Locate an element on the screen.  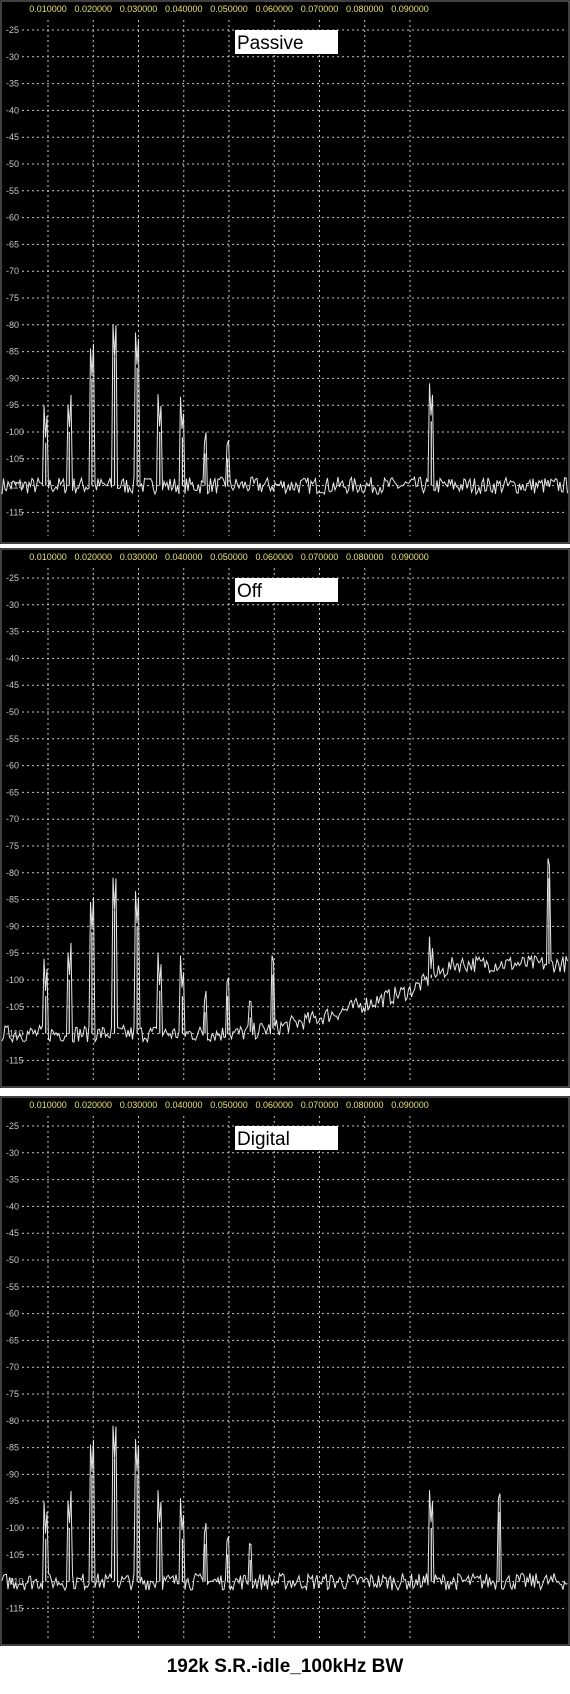
panel-title: Passive is located at coordinates (270, 43).